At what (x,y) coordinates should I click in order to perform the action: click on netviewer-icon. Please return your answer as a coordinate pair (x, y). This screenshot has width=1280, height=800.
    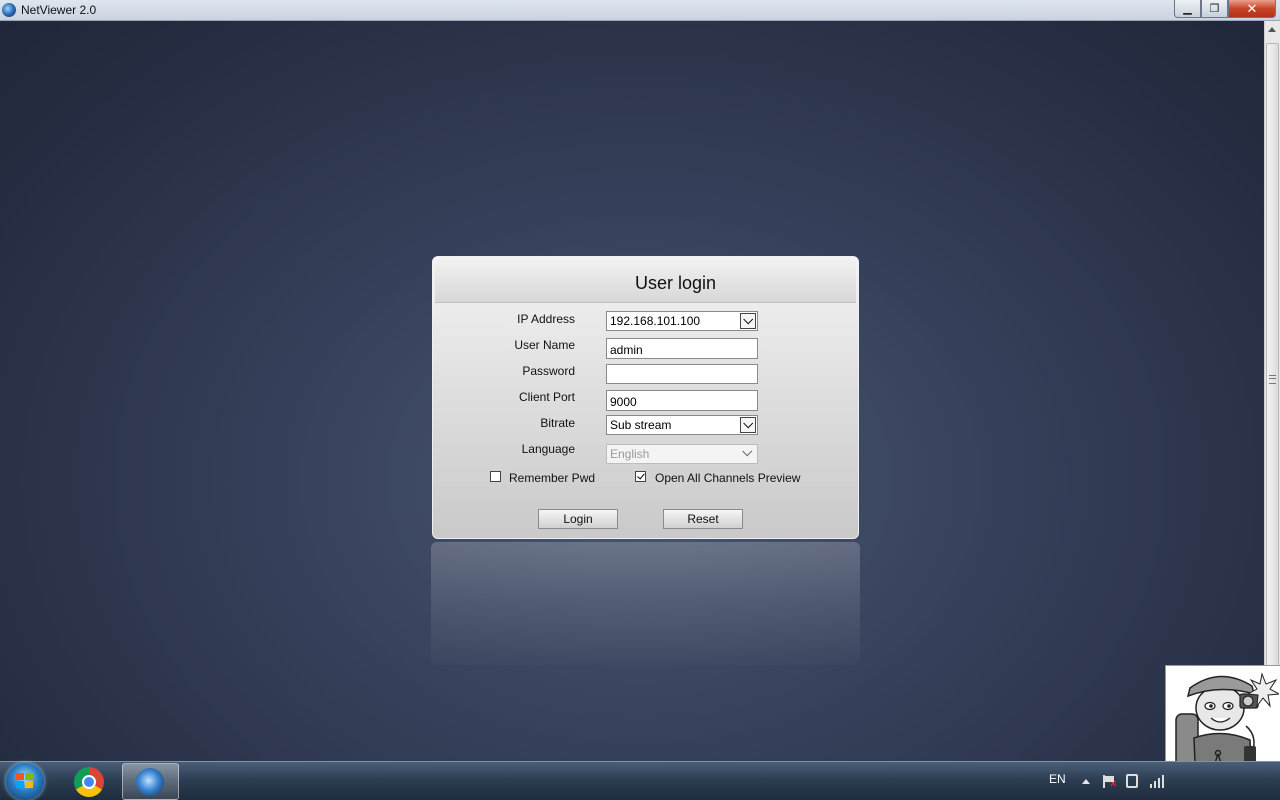
    Looking at the image, I should click on (150, 782).